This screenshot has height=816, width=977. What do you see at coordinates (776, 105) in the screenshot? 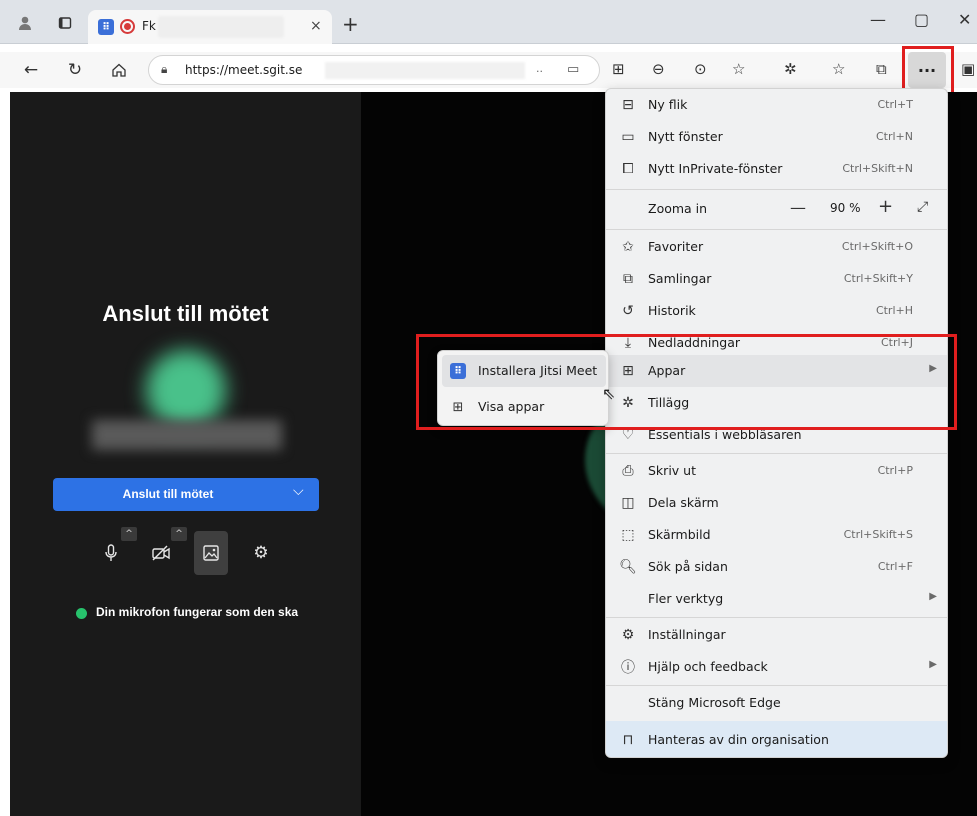
I see `menu-item-new-tab: ⊟ Ny flik Ctrl+T` at bounding box center [776, 105].